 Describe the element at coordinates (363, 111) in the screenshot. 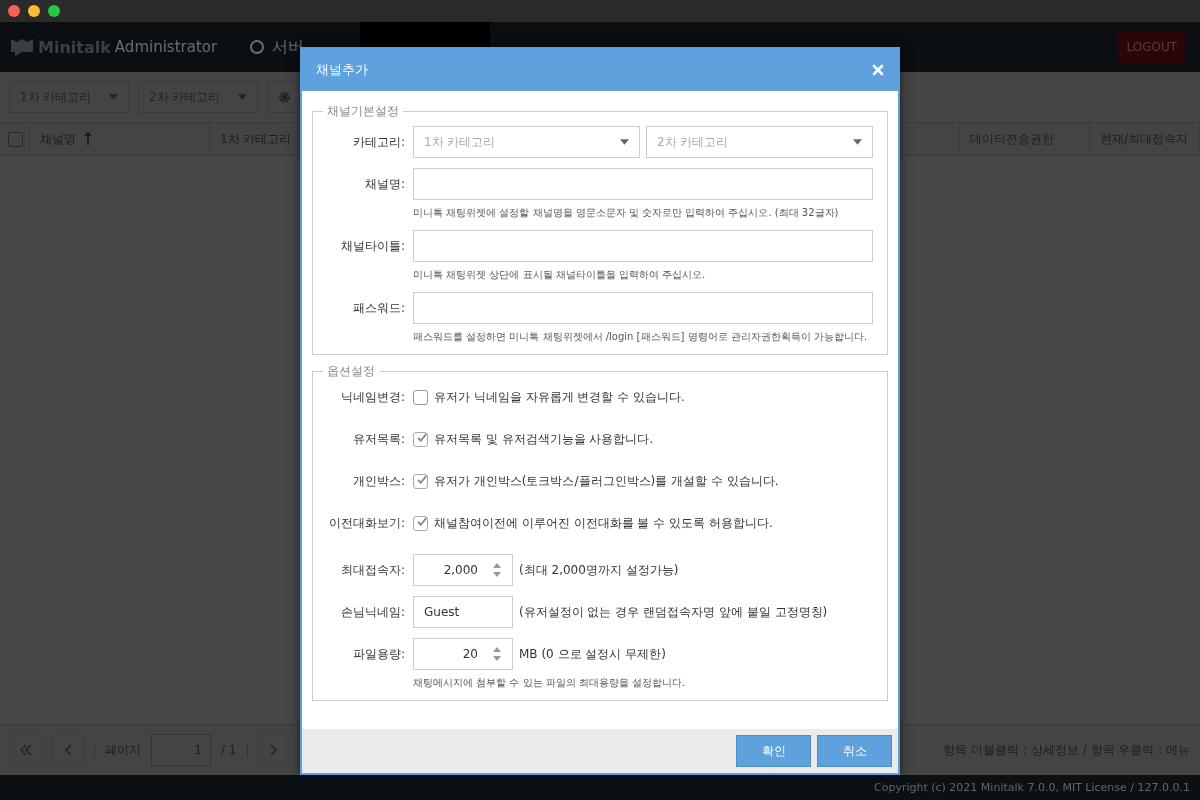

I see `group-legend: 채널기본설정` at that location.